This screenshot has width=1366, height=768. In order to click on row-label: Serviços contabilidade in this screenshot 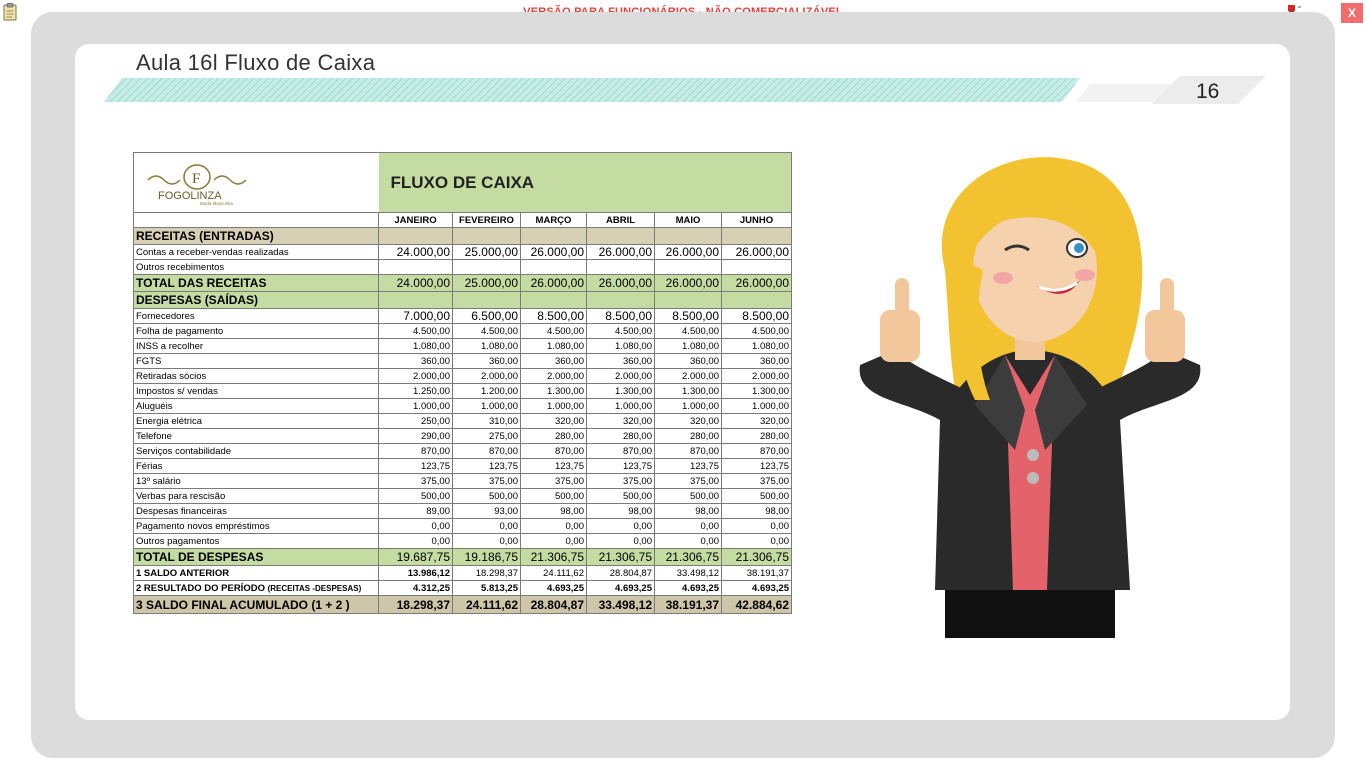, I will do `click(256, 451)`.